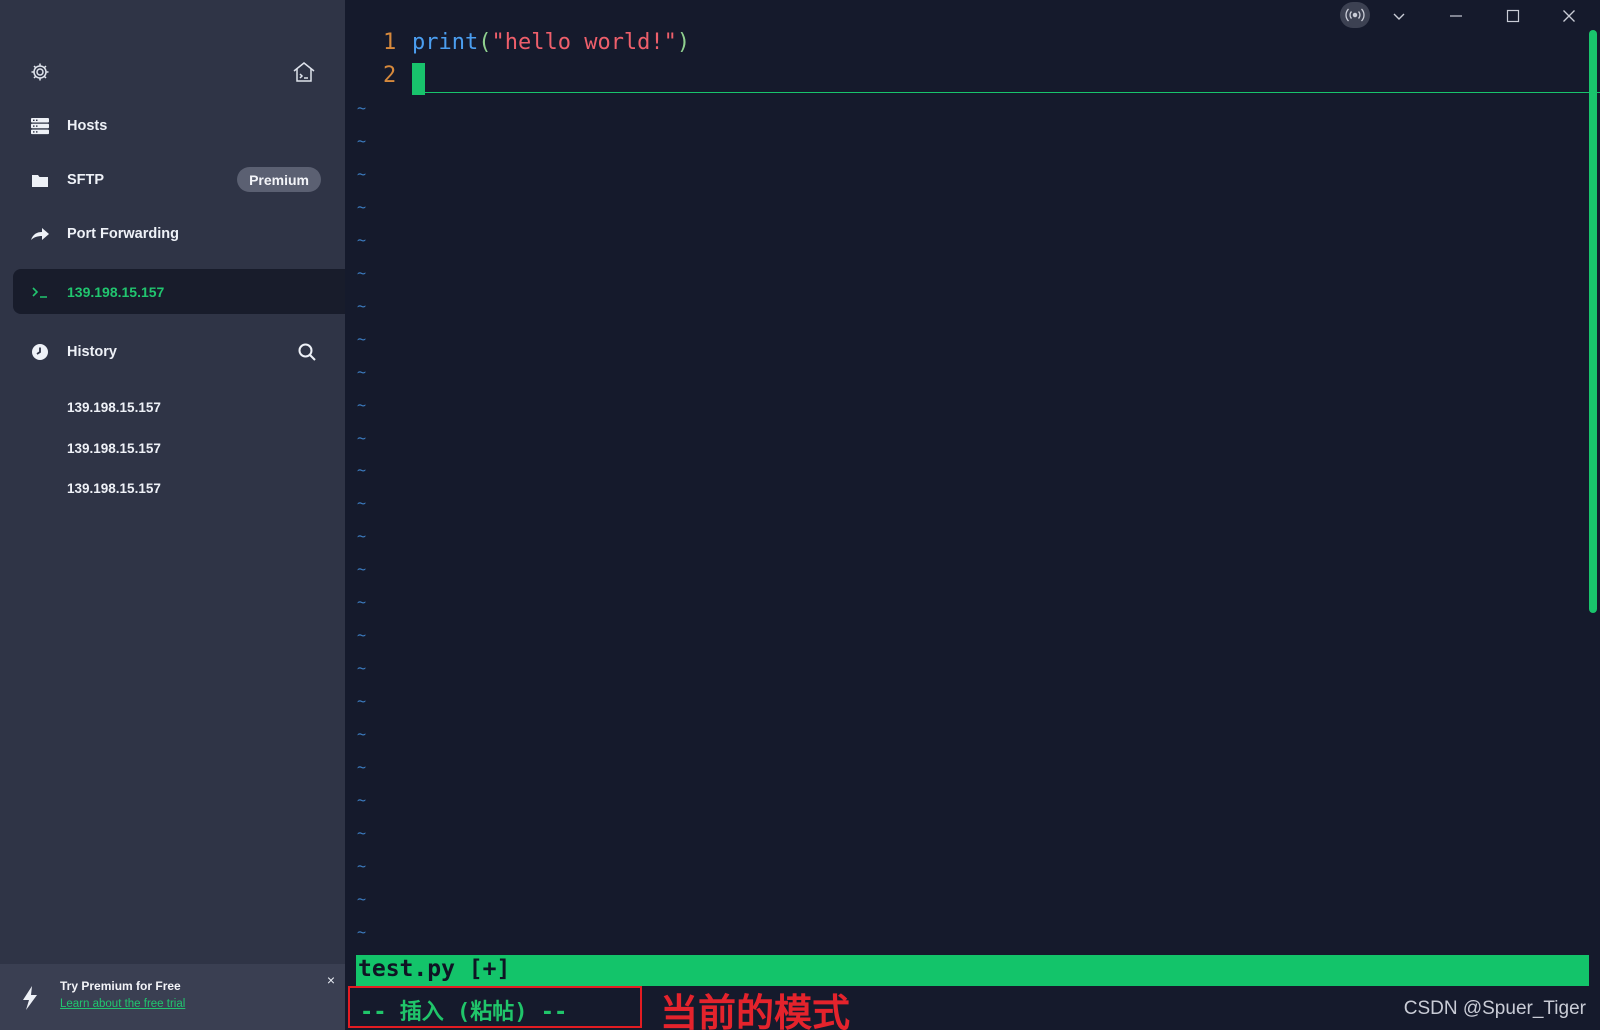  What do you see at coordinates (40, 292) in the screenshot?
I see `terminal-prompt-icon` at bounding box center [40, 292].